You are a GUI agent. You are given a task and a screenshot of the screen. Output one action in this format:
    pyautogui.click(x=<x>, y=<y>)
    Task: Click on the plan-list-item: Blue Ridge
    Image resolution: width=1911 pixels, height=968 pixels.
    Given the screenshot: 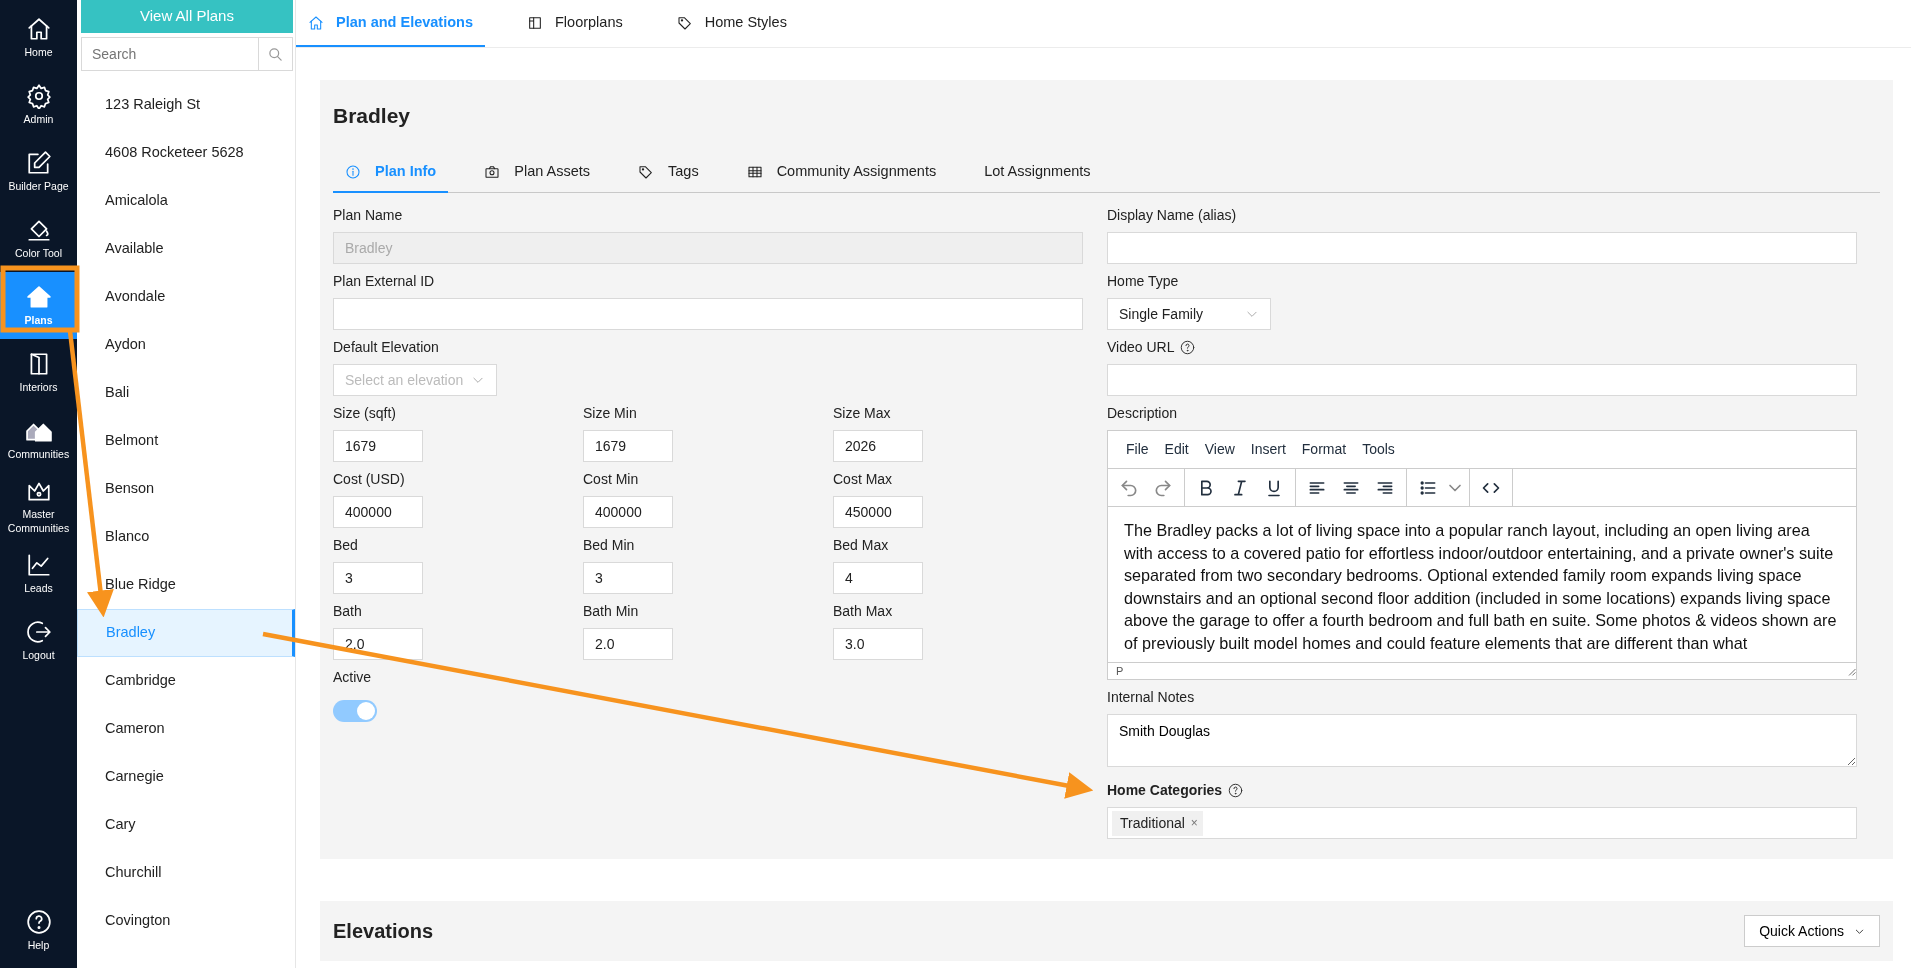 What is the action you would take?
    pyautogui.click(x=186, y=585)
    